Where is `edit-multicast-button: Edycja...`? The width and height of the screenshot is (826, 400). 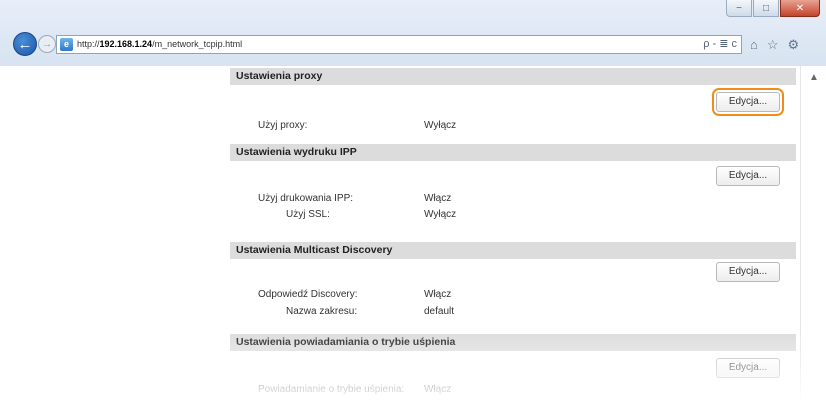
edit-multicast-button: Edycja... is located at coordinates (748, 272).